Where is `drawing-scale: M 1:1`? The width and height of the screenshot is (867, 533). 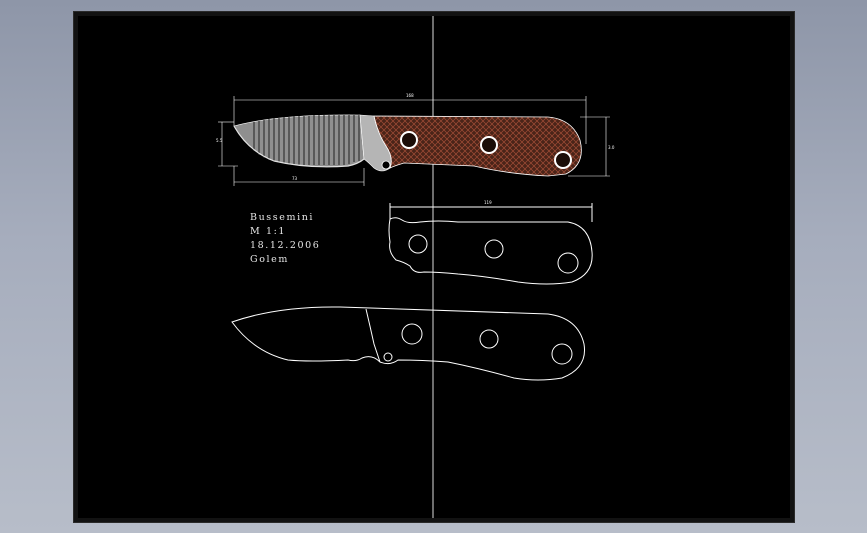 drawing-scale: M 1:1 is located at coordinates (268, 231).